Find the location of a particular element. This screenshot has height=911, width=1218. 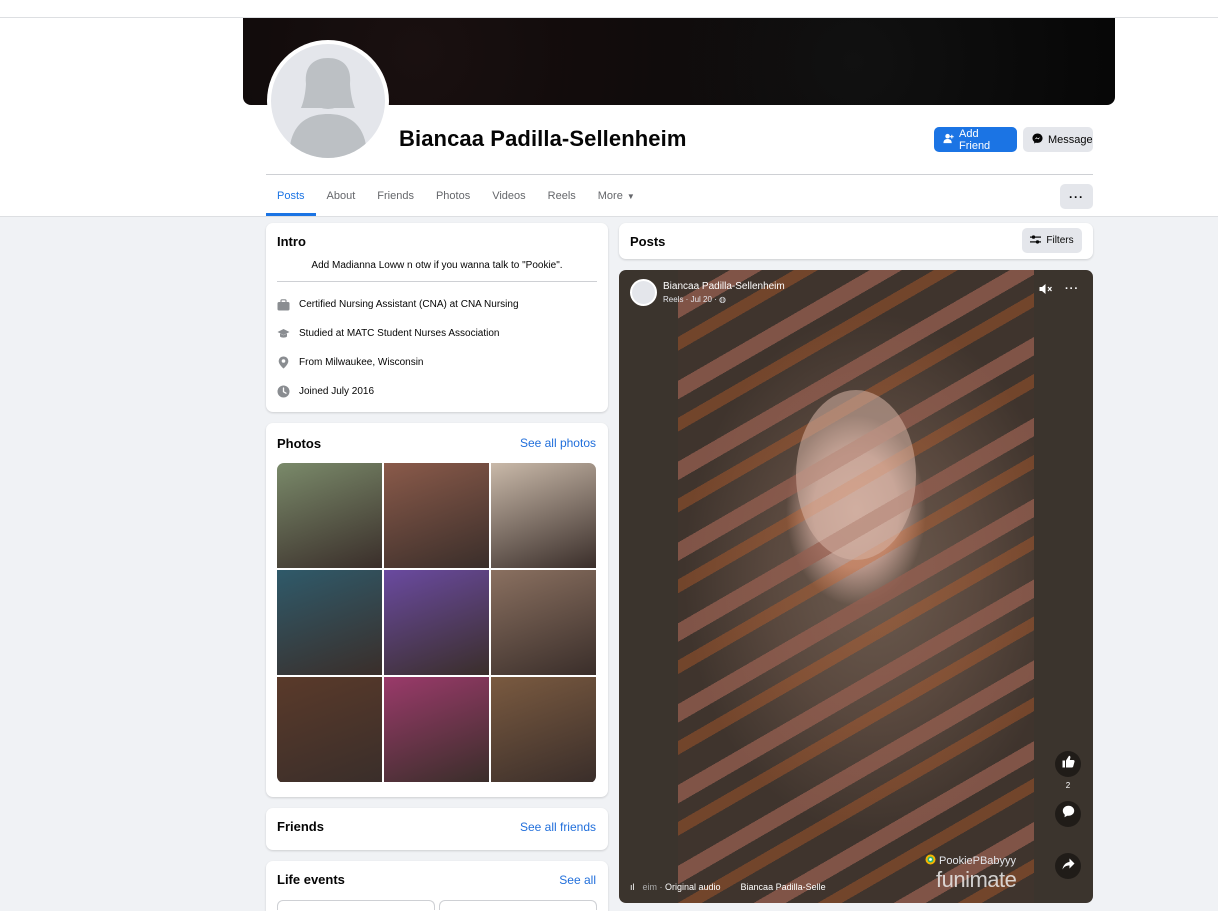

reel-meta: Reels · Jul 20 · ◍ is located at coordinates (695, 299).